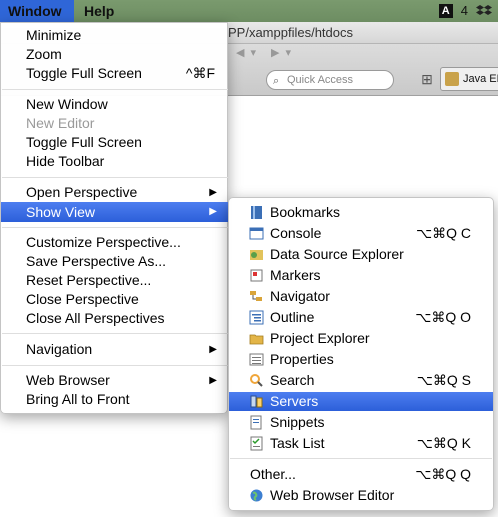 The image size is (498, 517). Describe the element at coordinates (443, 474) in the screenshot. I see `shortcut-label: ⌥⌘Q Q` at that location.